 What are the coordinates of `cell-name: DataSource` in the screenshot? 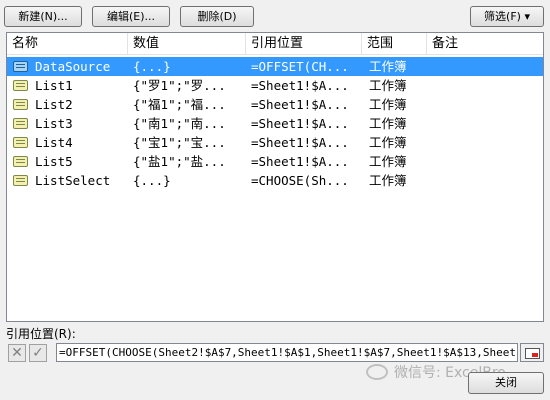 It's located at (73, 66).